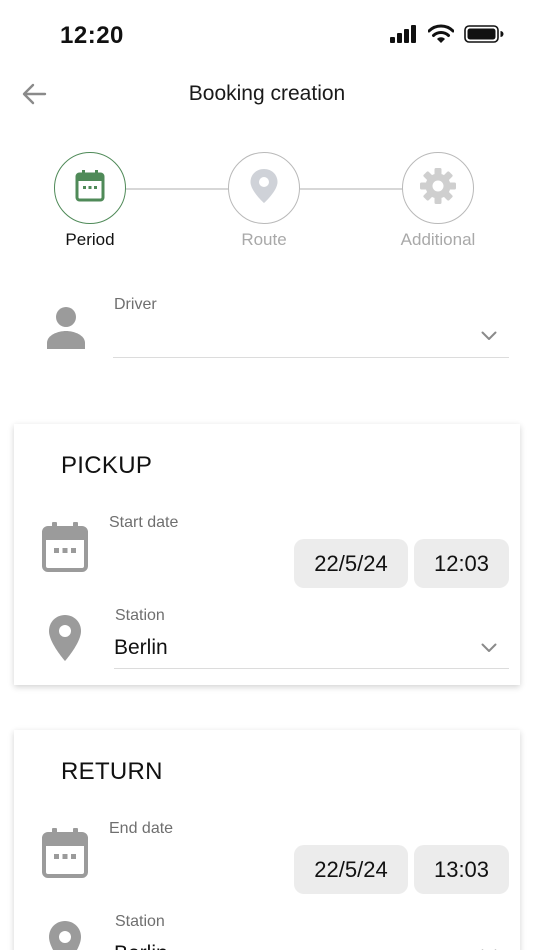 This screenshot has width=534, height=950. What do you see at coordinates (404, 36) in the screenshot?
I see `cellular-signal-icon` at bounding box center [404, 36].